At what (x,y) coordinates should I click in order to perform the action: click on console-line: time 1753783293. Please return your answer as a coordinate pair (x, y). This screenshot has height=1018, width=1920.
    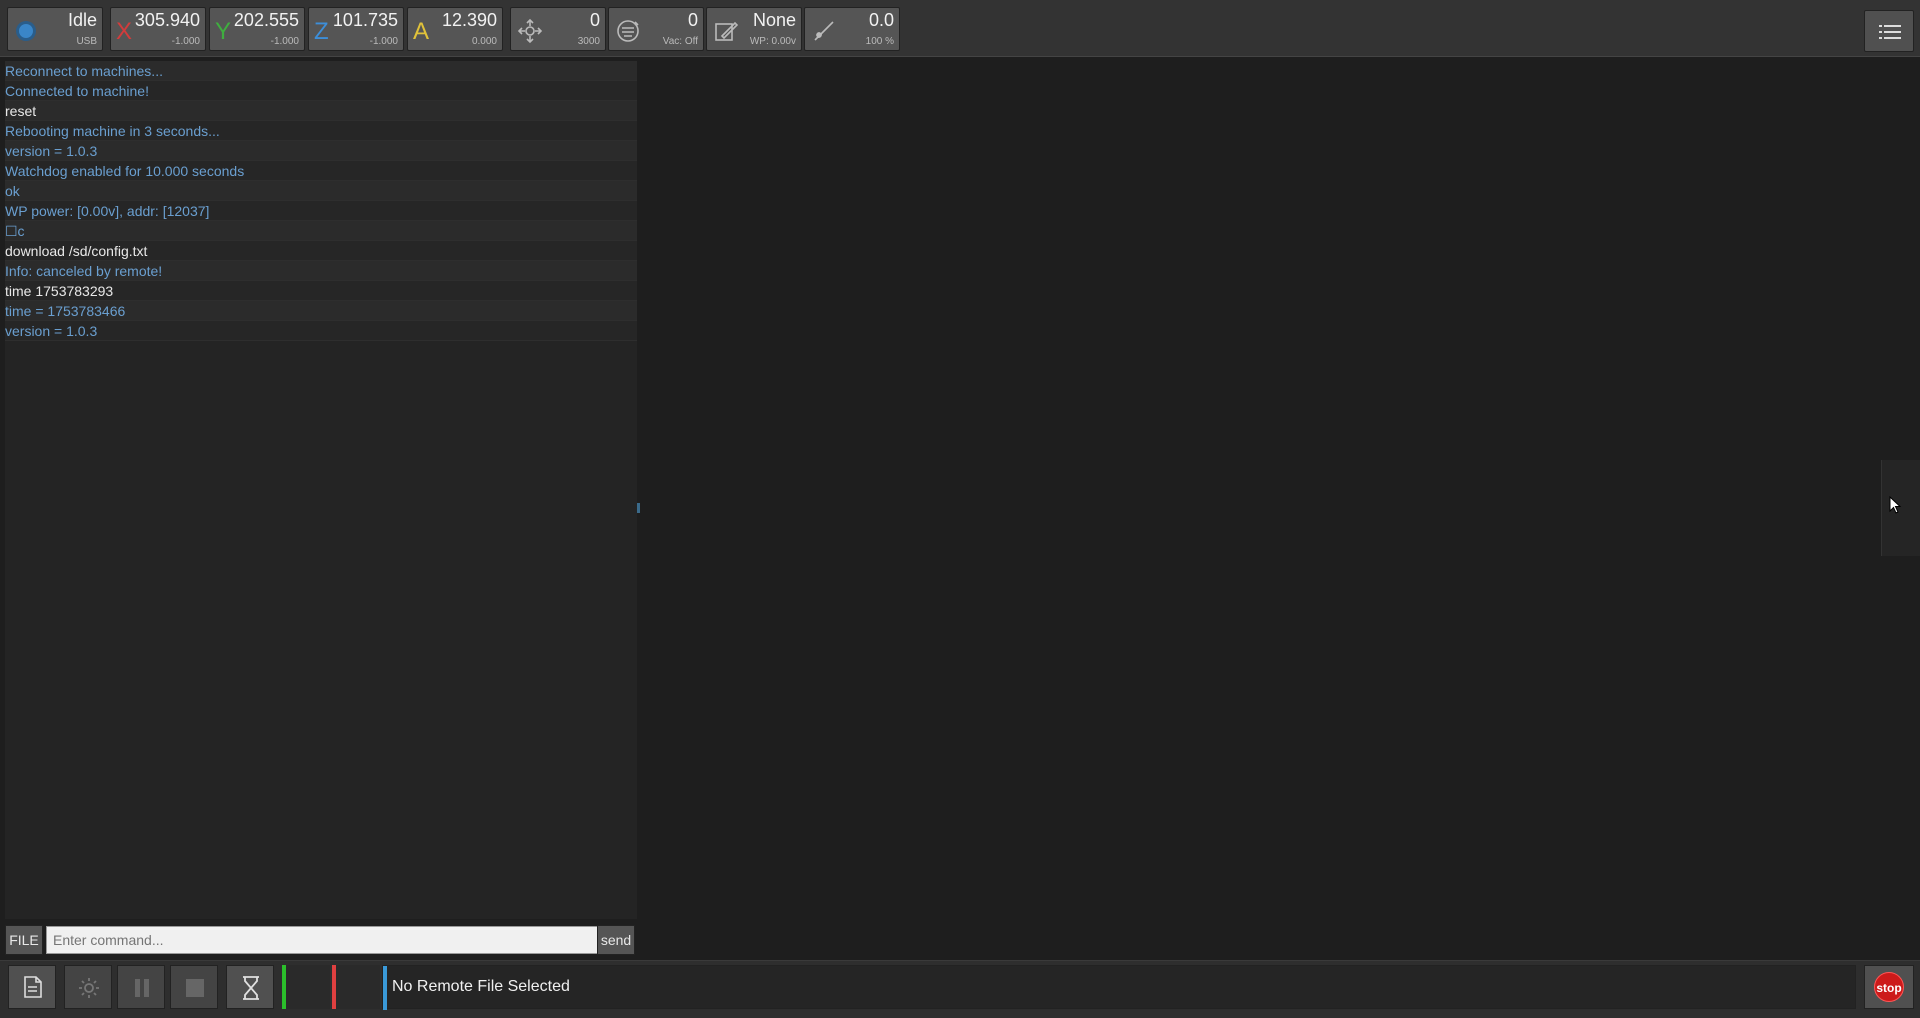
    Looking at the image, I should click on (321, 291).